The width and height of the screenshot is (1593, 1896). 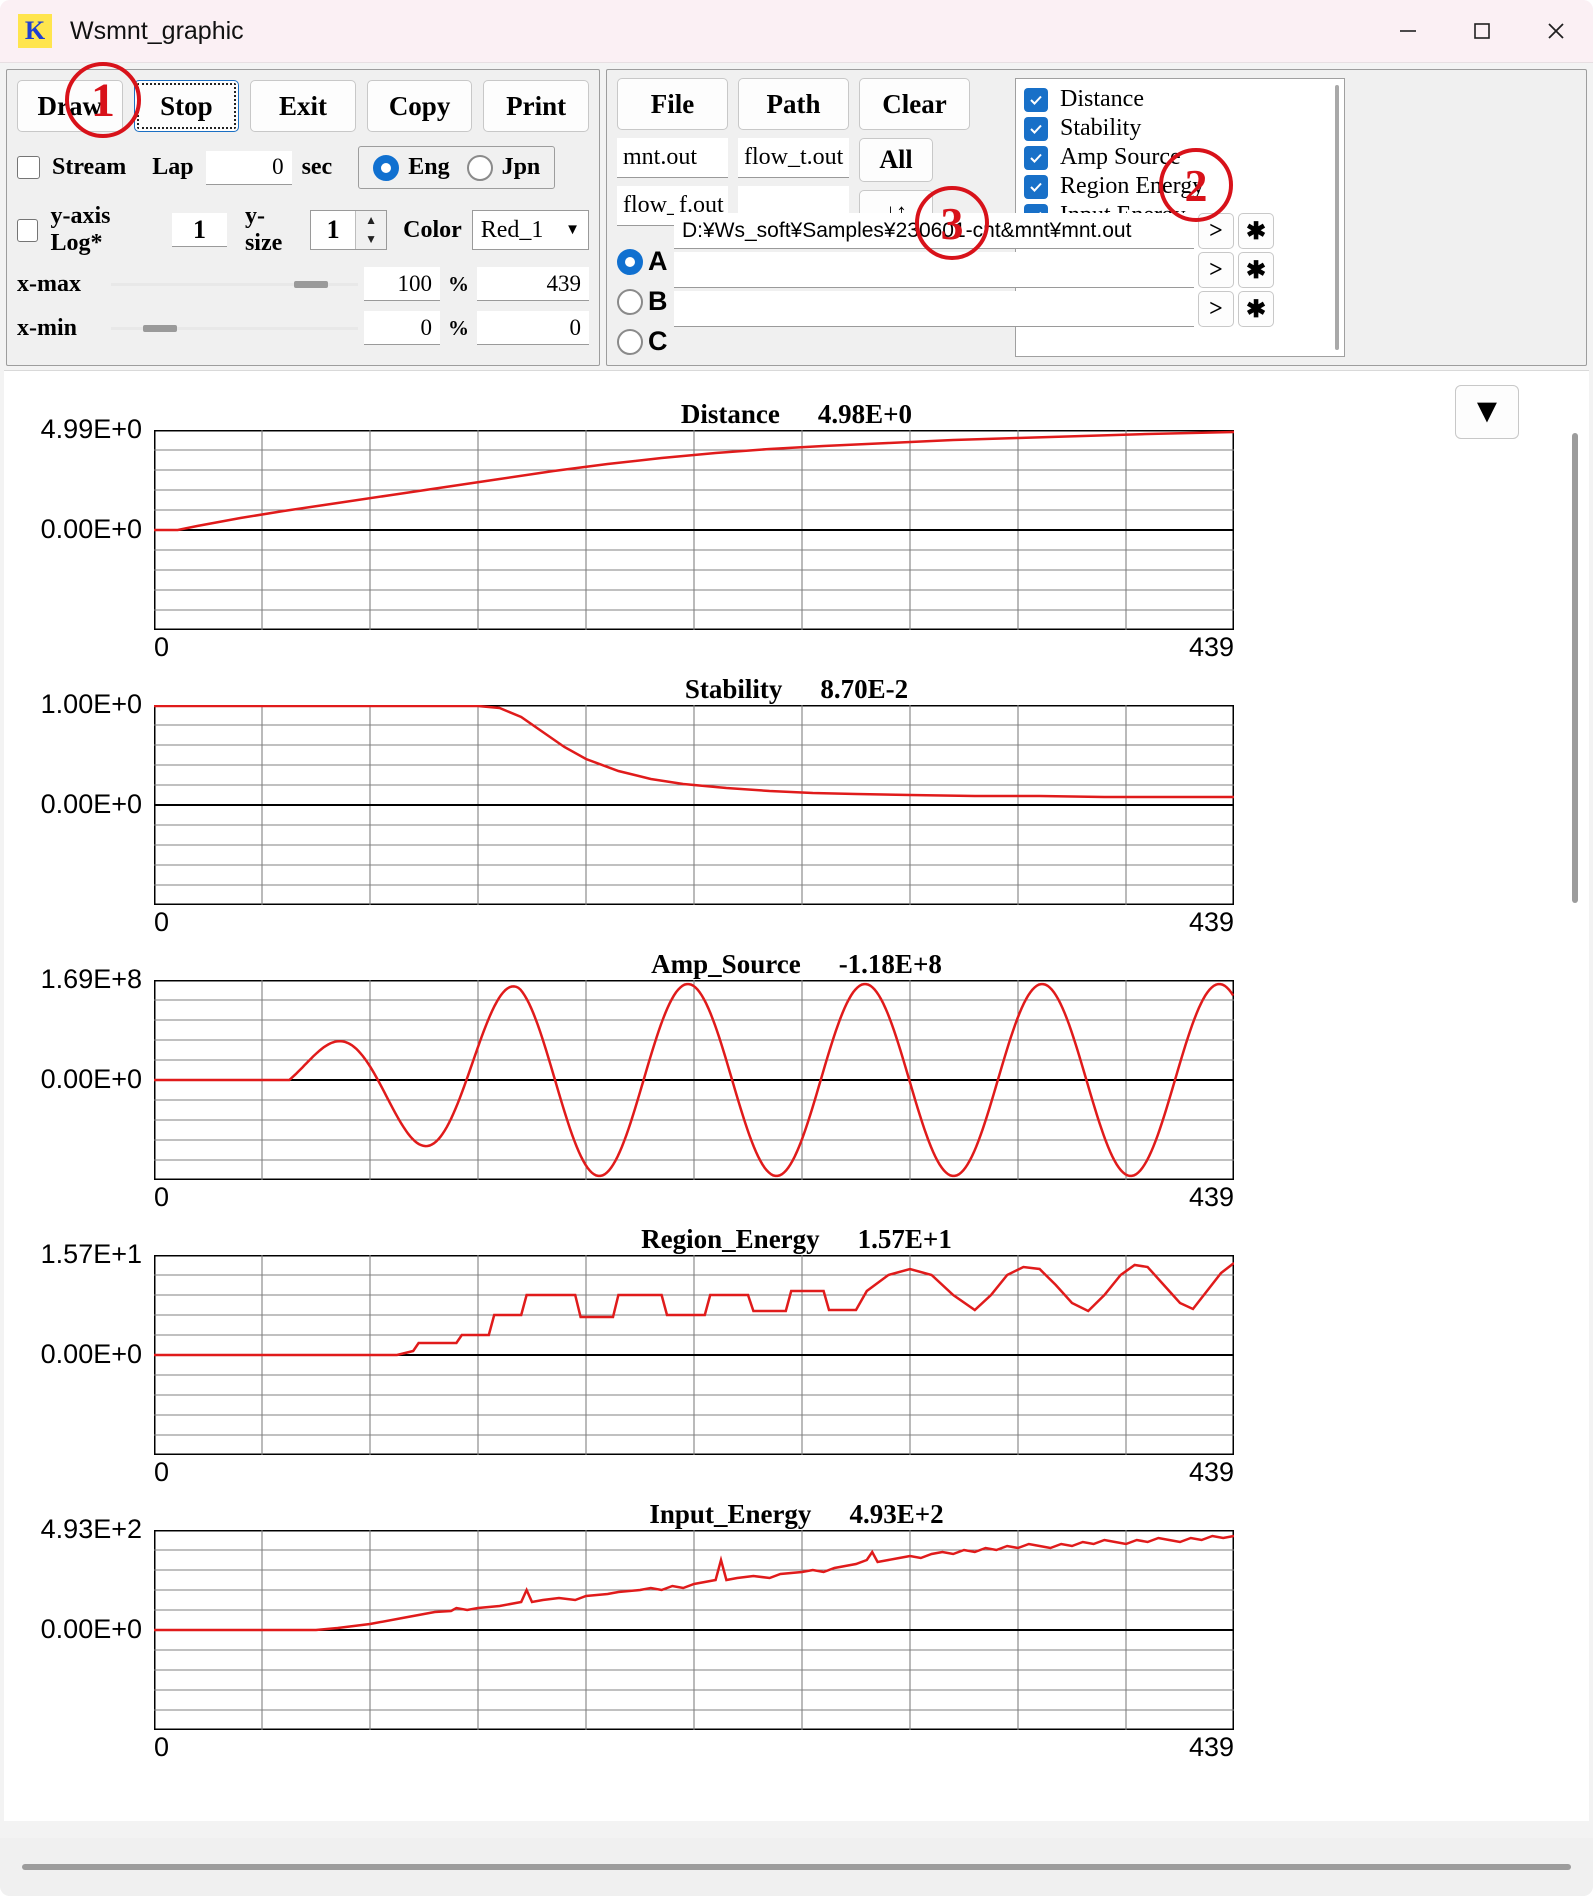 I want to click on plot-svg-amp-source, so click(x=694, y=1080).